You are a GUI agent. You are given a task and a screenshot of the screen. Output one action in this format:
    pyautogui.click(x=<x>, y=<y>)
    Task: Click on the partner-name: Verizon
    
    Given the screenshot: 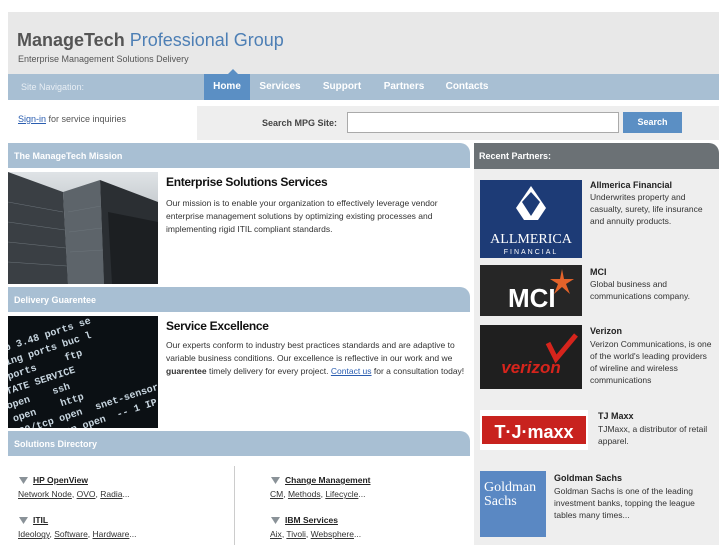 What is the action you would take?
    pyautogui.click(x=606, y=331)
    